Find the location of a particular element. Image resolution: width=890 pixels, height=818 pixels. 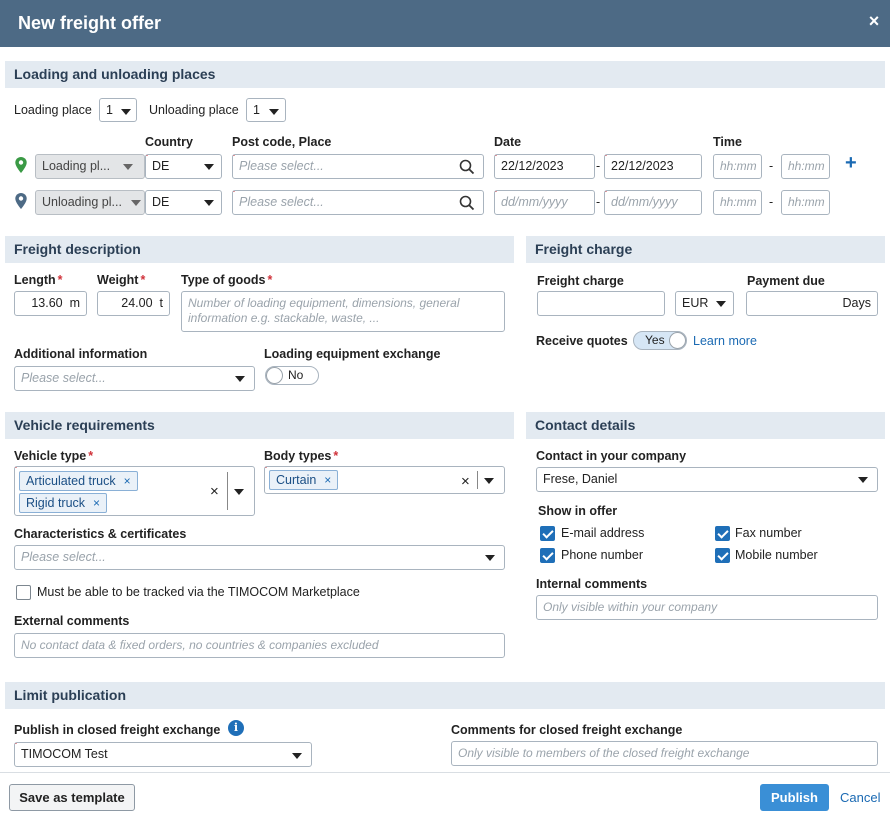

email-option-label: E-mail address is located at coordinates (603, 533).